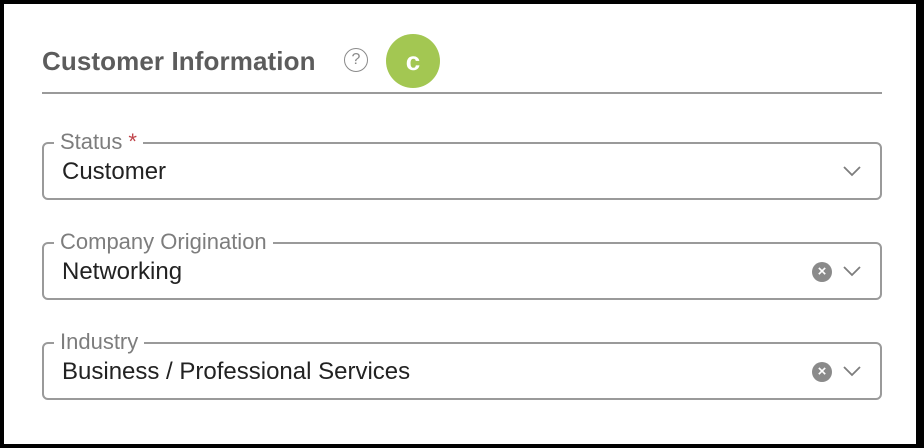  I want to click on company-origination-value: Networking, so click(122, 271).